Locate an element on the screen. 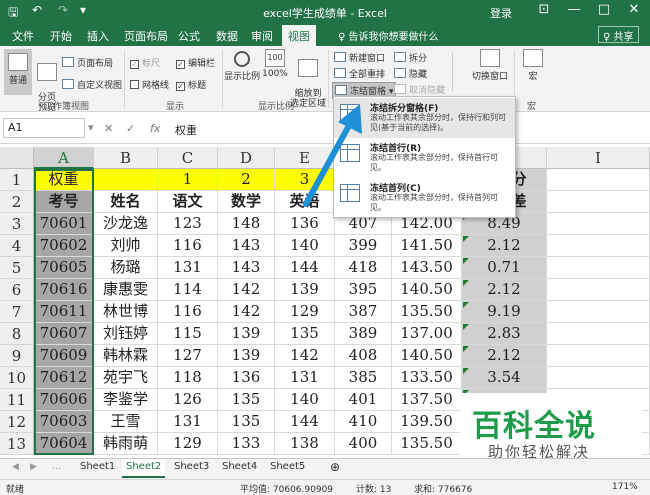 The height and width of the screenshot is (495, 650). column-header-d: D is located at coordinates (246, 158).